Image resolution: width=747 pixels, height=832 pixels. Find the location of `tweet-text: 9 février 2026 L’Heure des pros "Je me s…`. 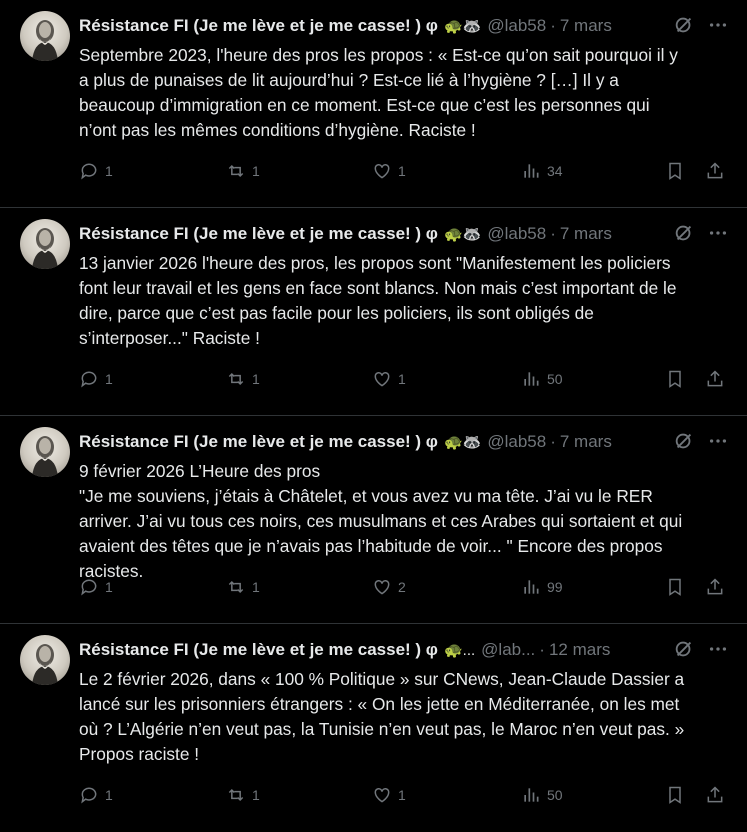

tweet-text: 9 février 2026 L’Heure des pros "Je me s… is located at coordinates (381, 521).